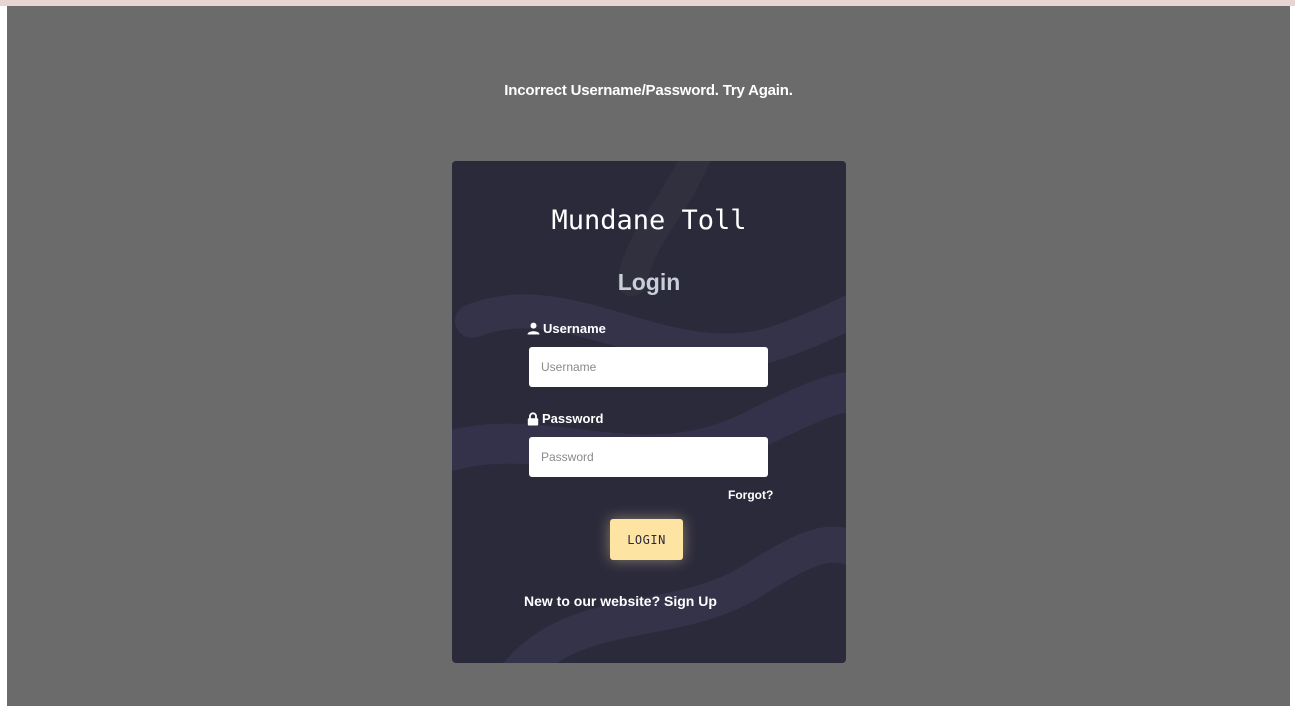  What do you see at coordinates (750, 495) in the screenshot?
I see `forgot-password-link: Forgot?` at bounding box center [750, 495].